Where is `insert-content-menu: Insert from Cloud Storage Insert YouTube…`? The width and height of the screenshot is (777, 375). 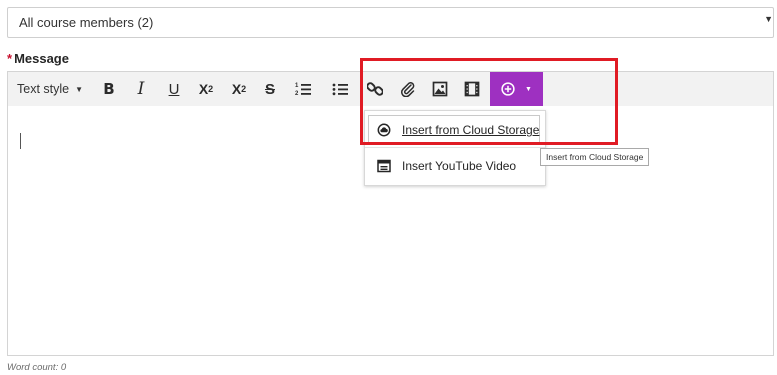 insert-content-menu: Insert from Cloud Storage Insert YouTube… is located at coordinates (455, 148).